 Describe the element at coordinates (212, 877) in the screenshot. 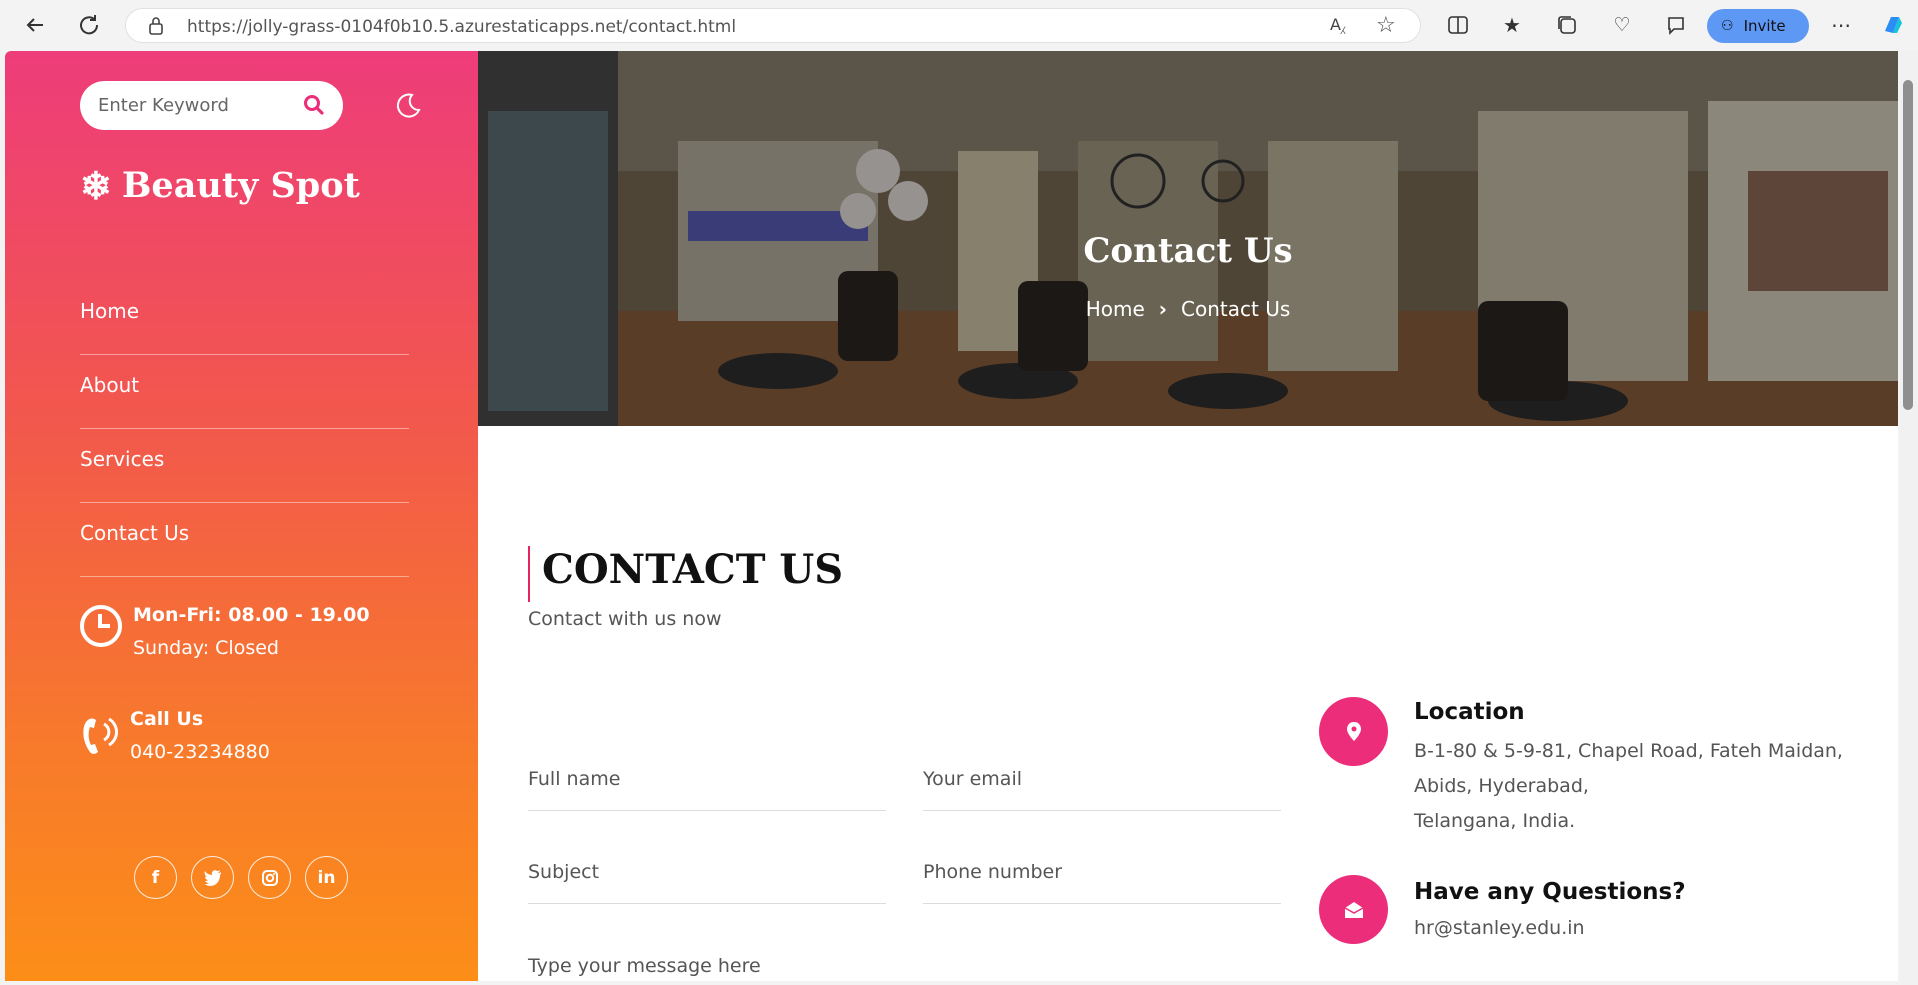

I see `twitter-icon` at that location.